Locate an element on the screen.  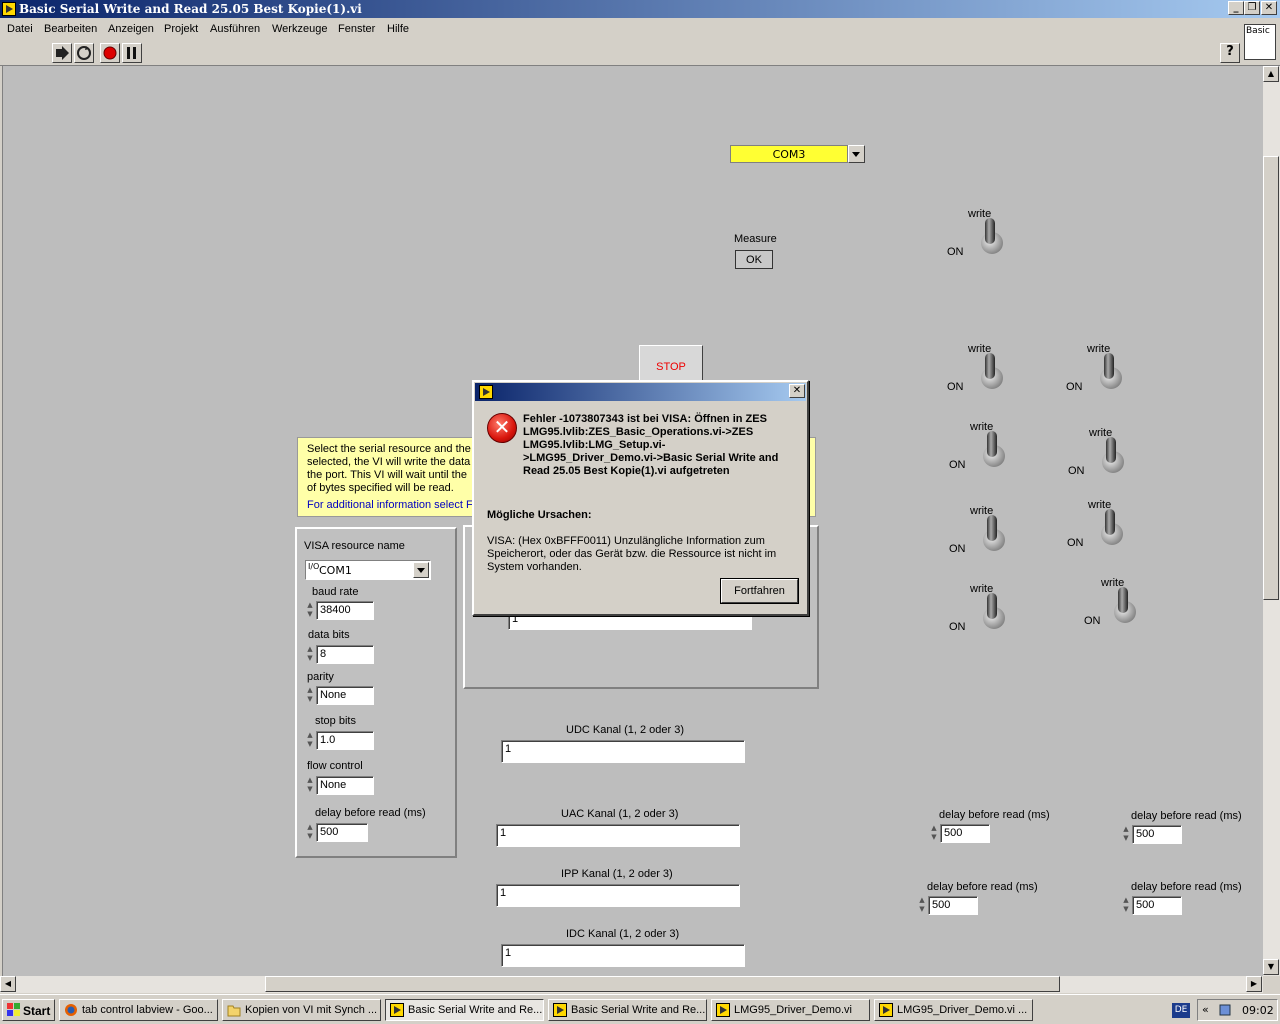
toolbar: ? Basic is located at coordinates (640, 45).